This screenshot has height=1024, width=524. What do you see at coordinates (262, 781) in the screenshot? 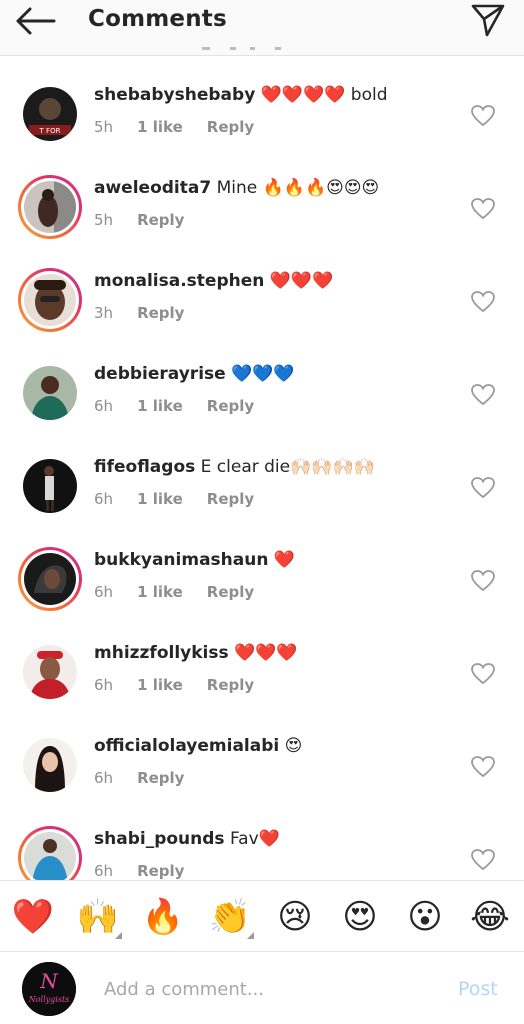
I see `comment-item: officialolayemialabi 😍 6h Reply` at bounding box center [262, 781].